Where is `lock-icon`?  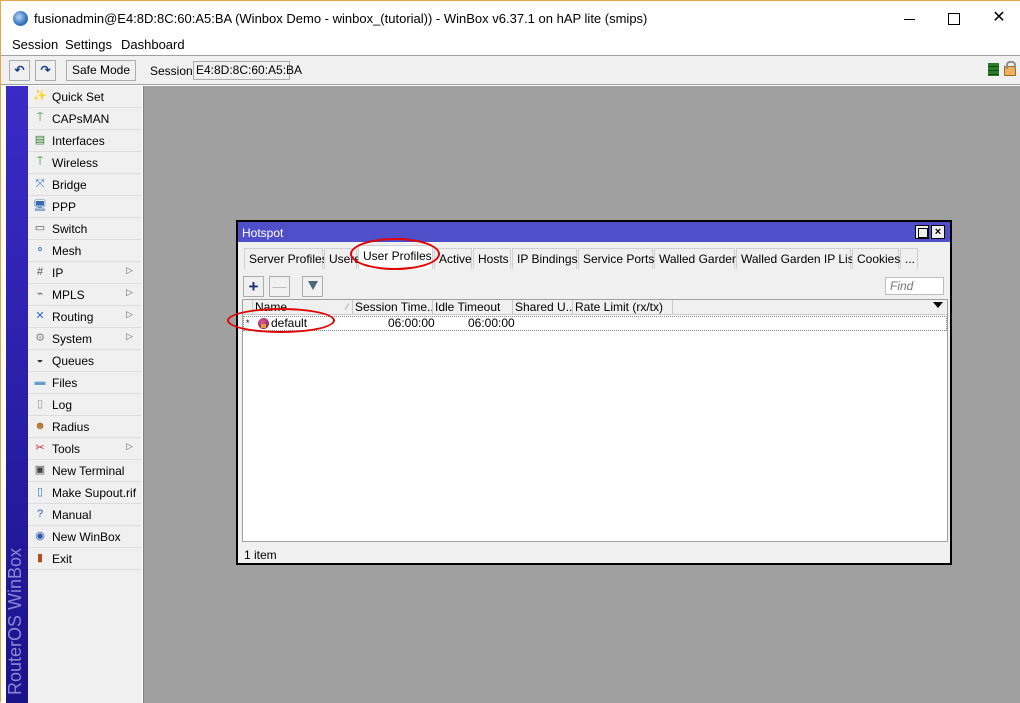 lock-icon is located at coordinates (1010, 68).